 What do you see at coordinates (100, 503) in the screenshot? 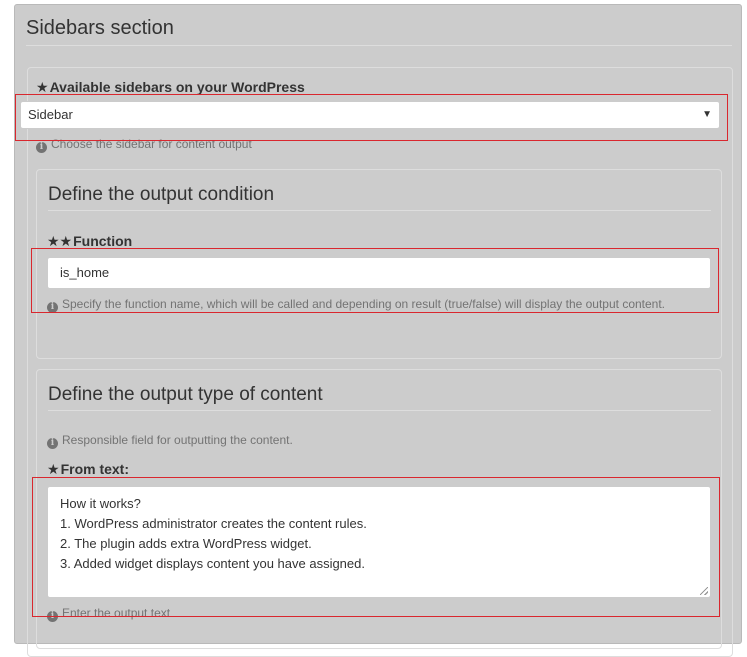
I see `textarea-line: How it works?` at bounding box center [100, 503].